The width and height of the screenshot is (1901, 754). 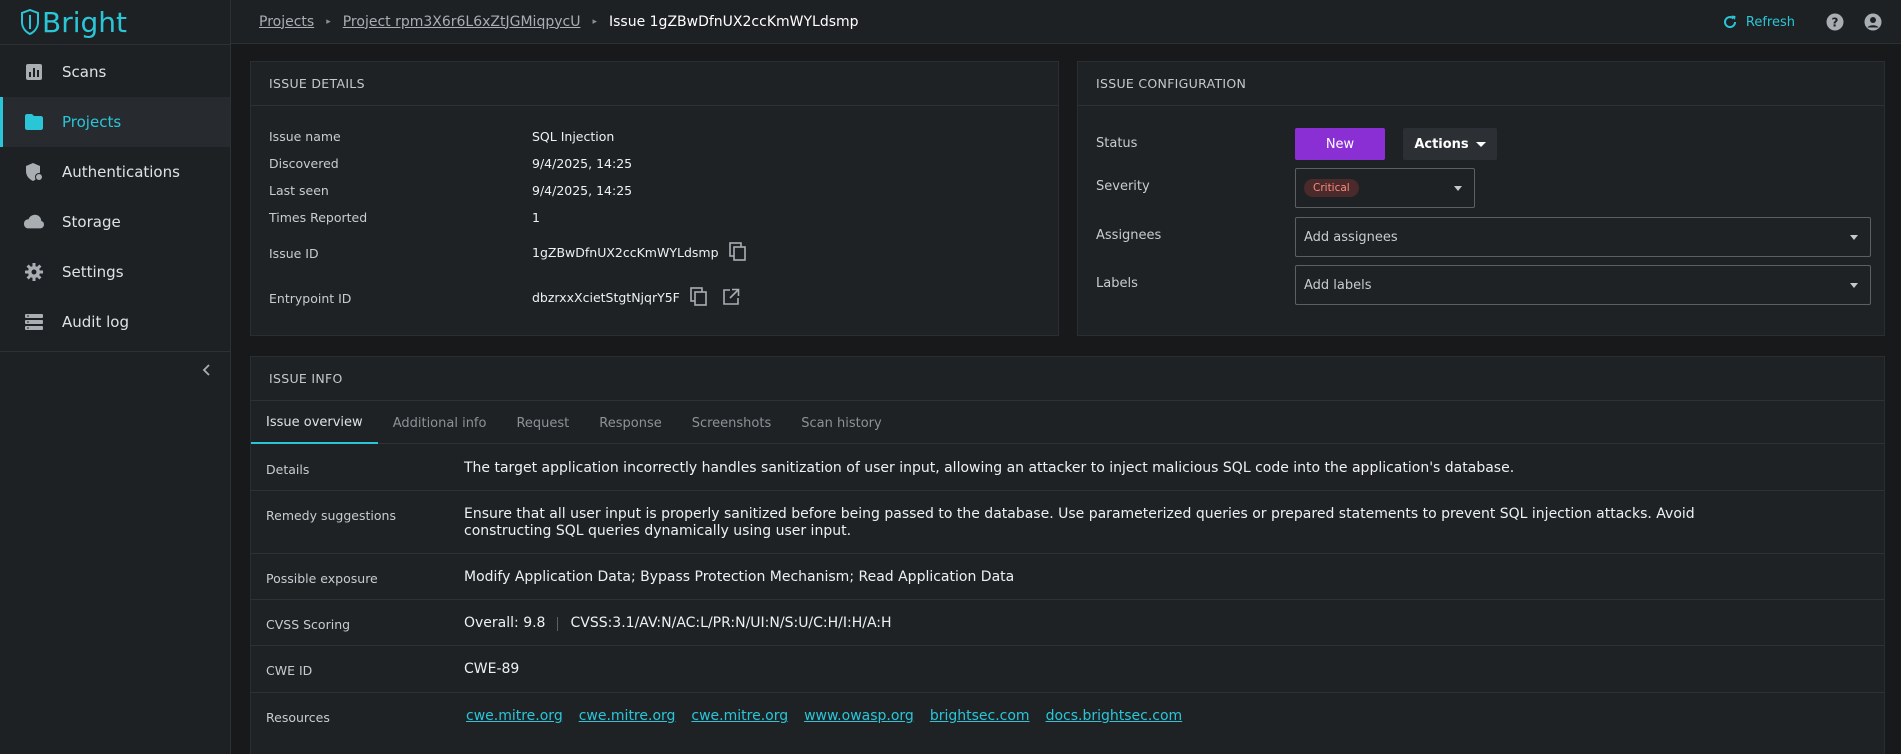 I want to click on last-seen-label: Last seen, so click(x=299, y=190).